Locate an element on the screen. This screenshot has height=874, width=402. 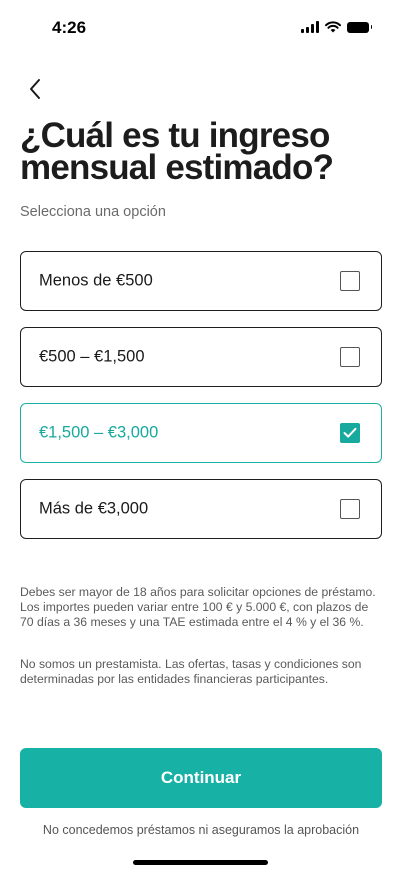
option-1500-3000: €1,500 – €3,000 is located at coordinates (201, 433).